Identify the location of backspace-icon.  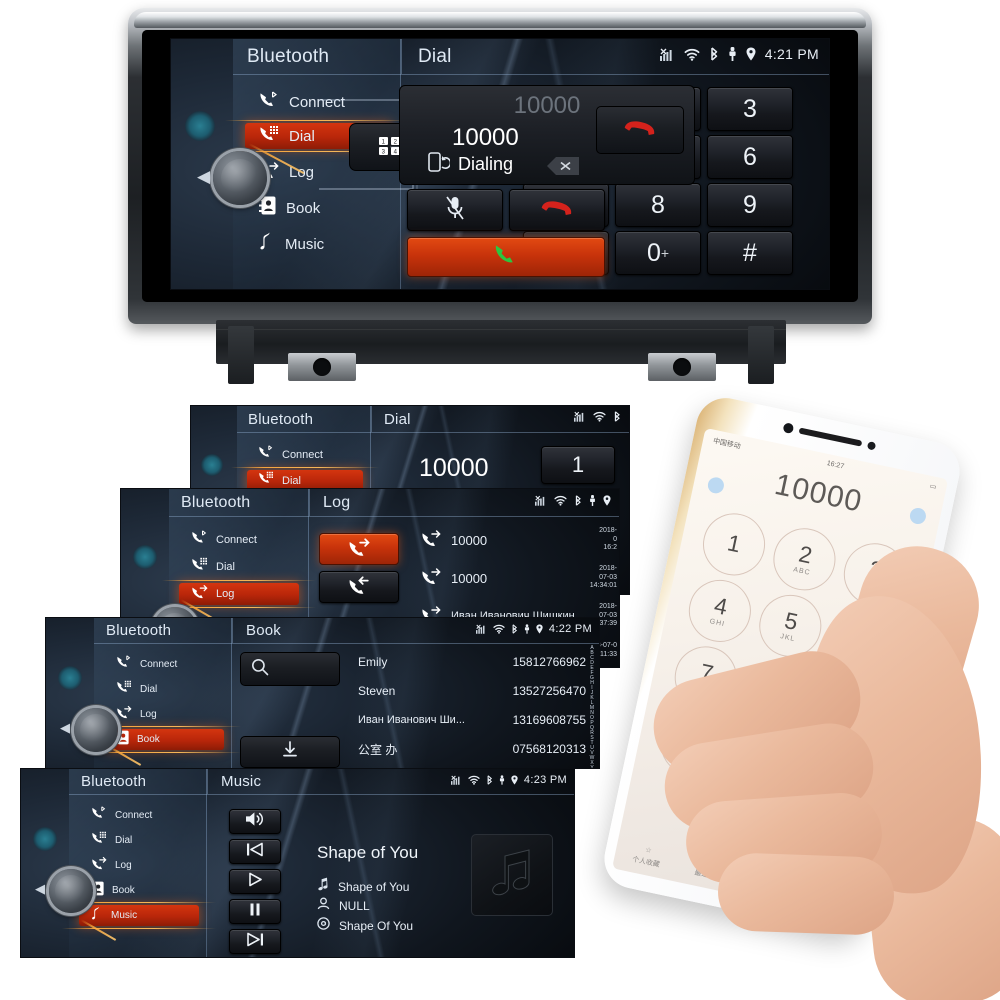
(563, 168).